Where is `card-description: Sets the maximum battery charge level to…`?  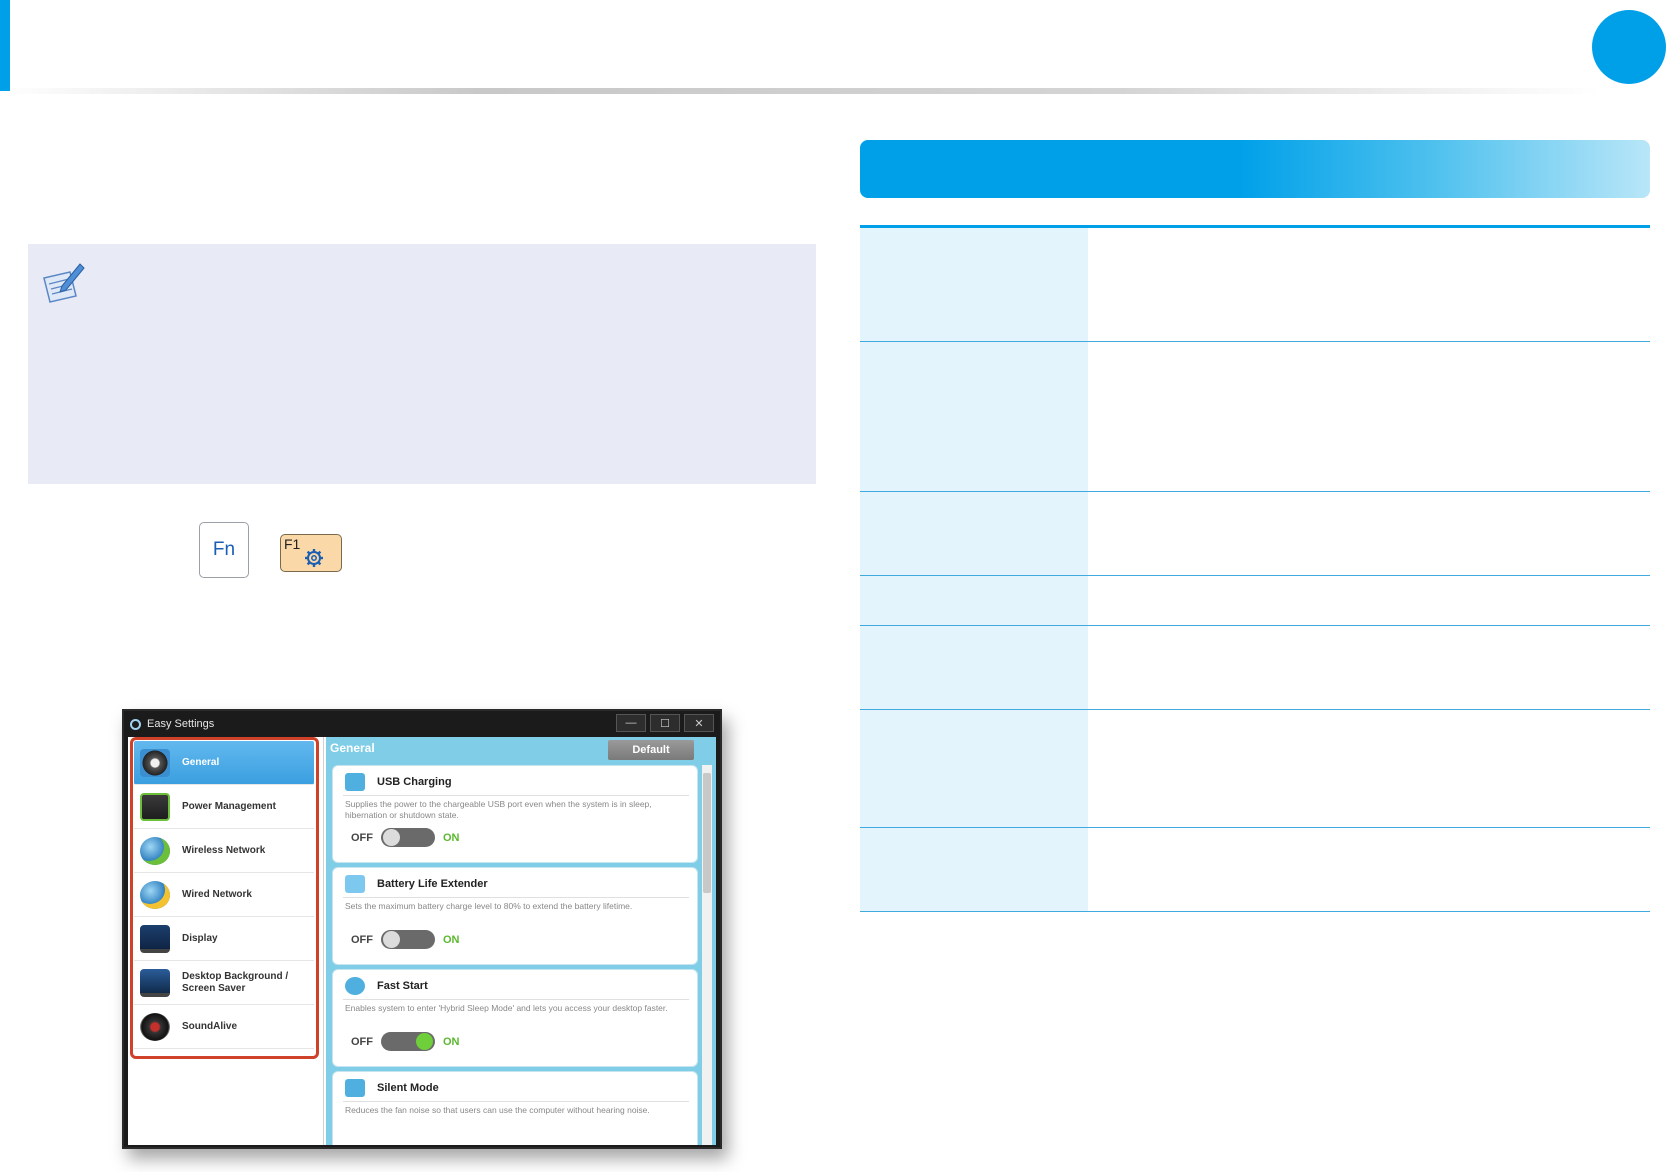
card-description: Sets the maximum battery charge level to… is located at coordinates (489, 906).